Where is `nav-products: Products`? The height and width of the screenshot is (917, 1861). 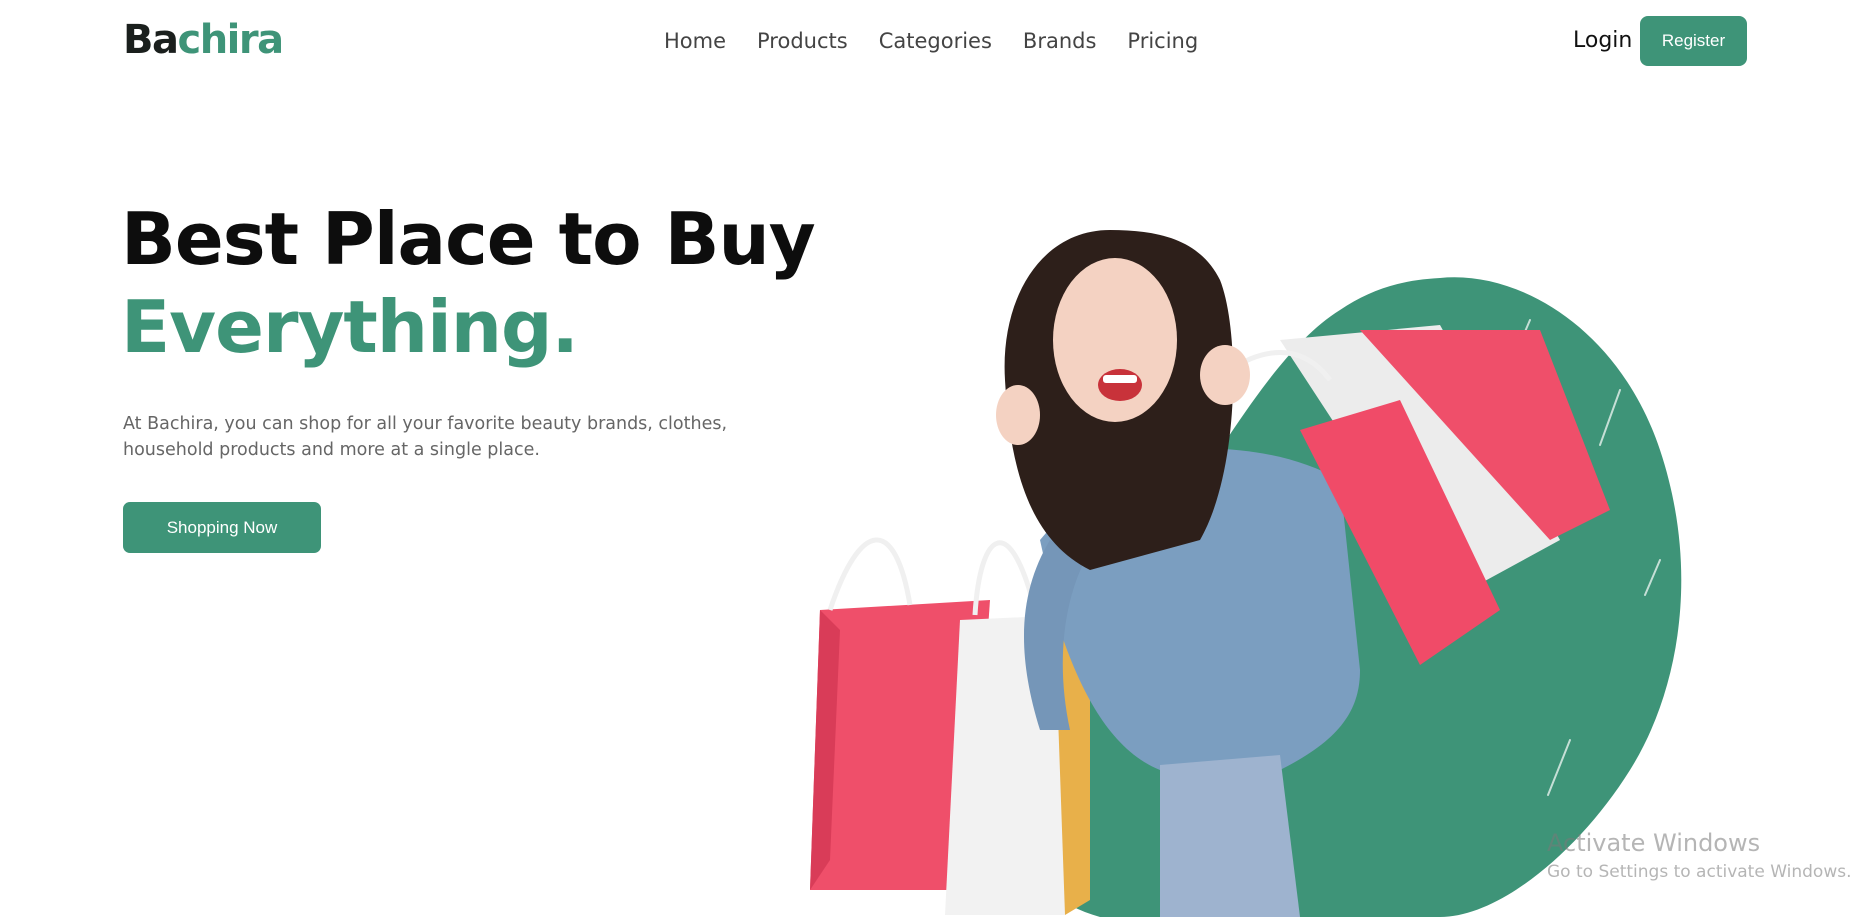 nav-products: Products is located at coordinates (802, 41).